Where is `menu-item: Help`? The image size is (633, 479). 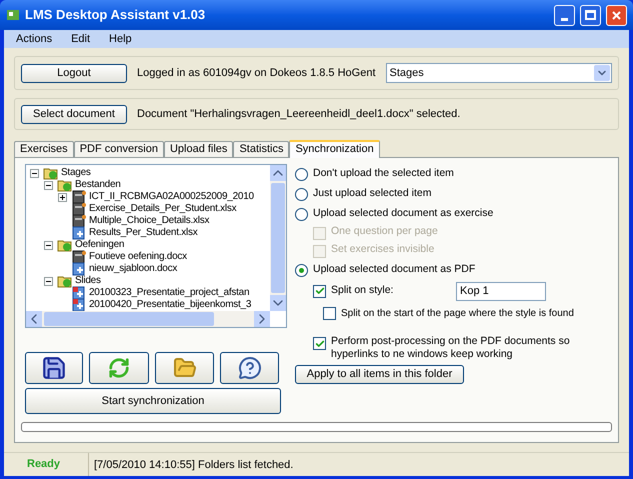
menu-item: Help is located at coordinates (120, 39).